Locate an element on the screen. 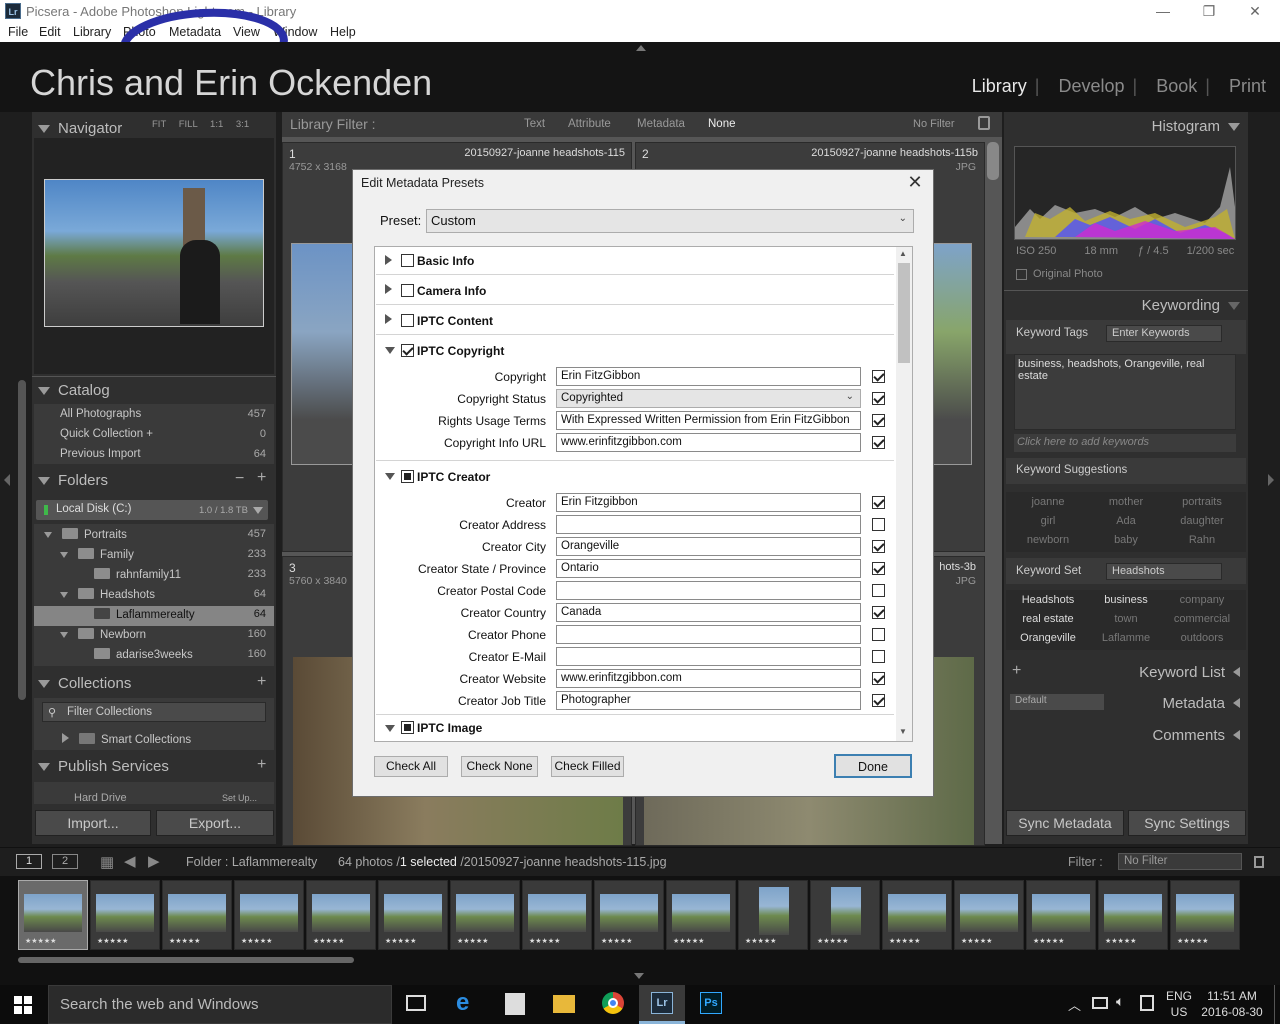 This screenshot has height=1024, width=1280. task-view-icon is located at coordinates (416, 1003).